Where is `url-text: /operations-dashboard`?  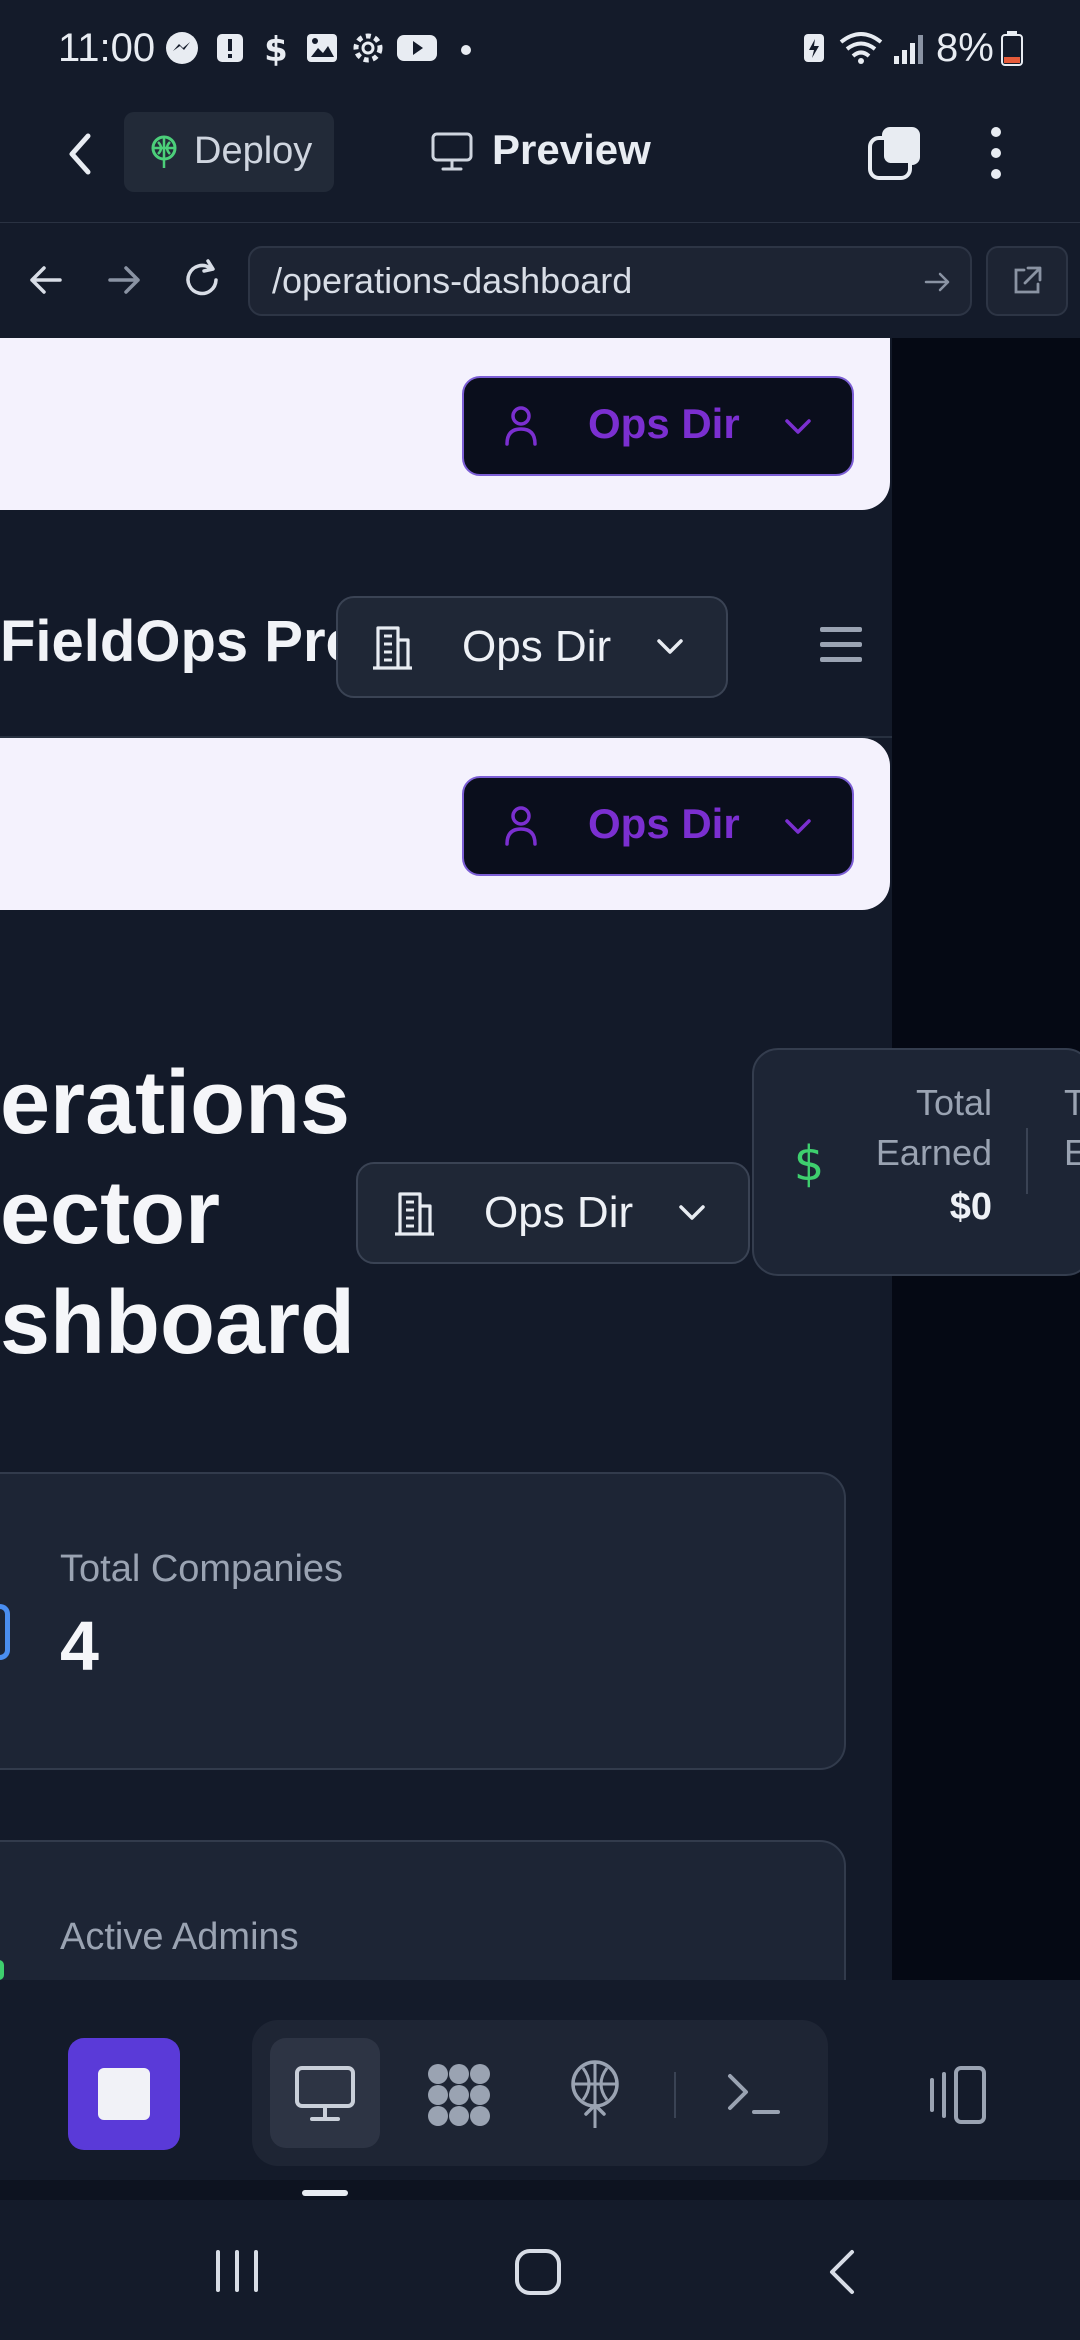
url-text: /operations-dashboard is located at coordinates (452, 280).